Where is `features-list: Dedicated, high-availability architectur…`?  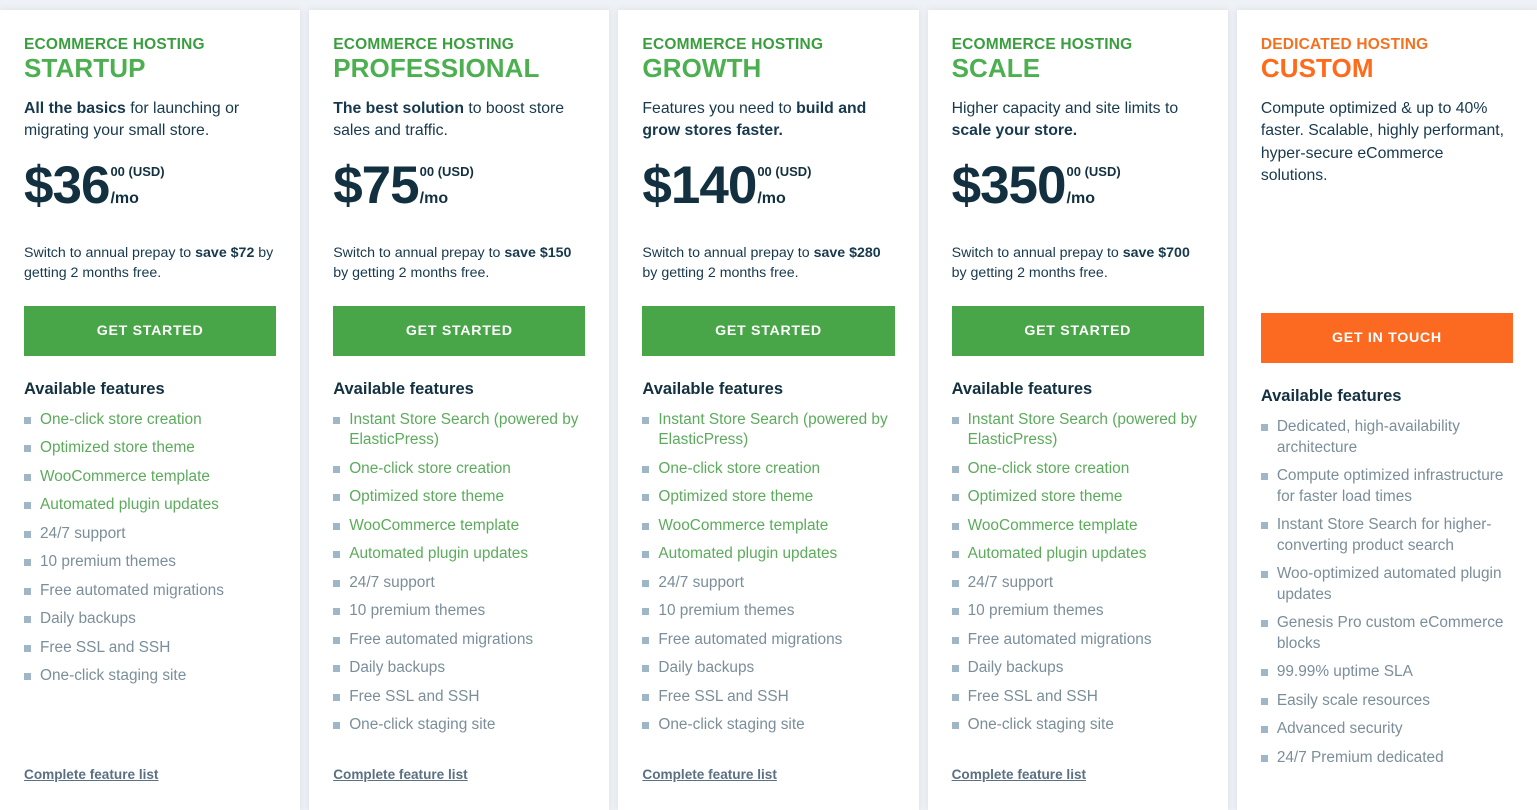 features-list: Dedicated, high-availability architectur… is located at coordinates (1386, 596).